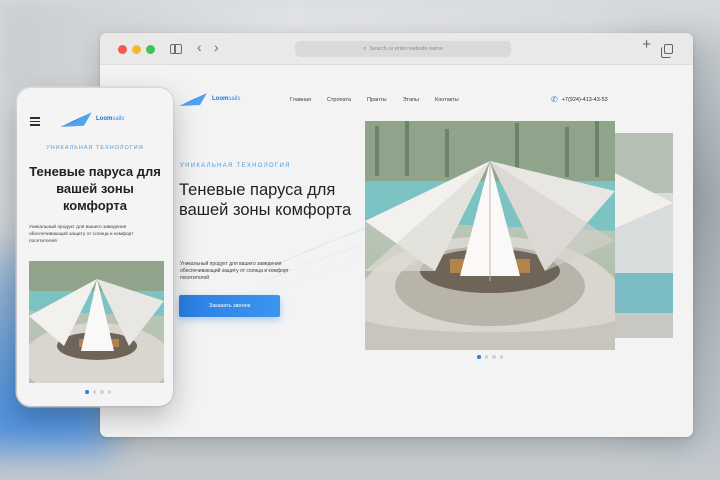 The image size is (720, 480). I want to click on desktop-slider-dots, so click(490, 357).